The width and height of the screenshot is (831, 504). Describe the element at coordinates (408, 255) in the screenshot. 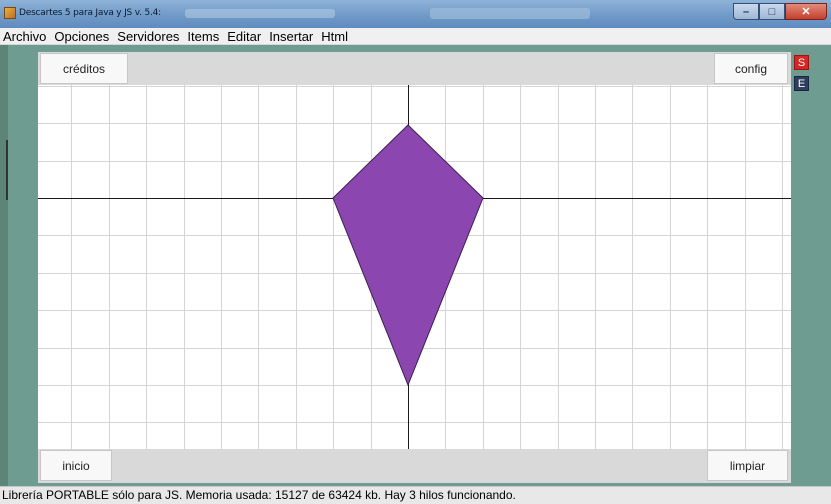

I see `kite-polygon` at that location.